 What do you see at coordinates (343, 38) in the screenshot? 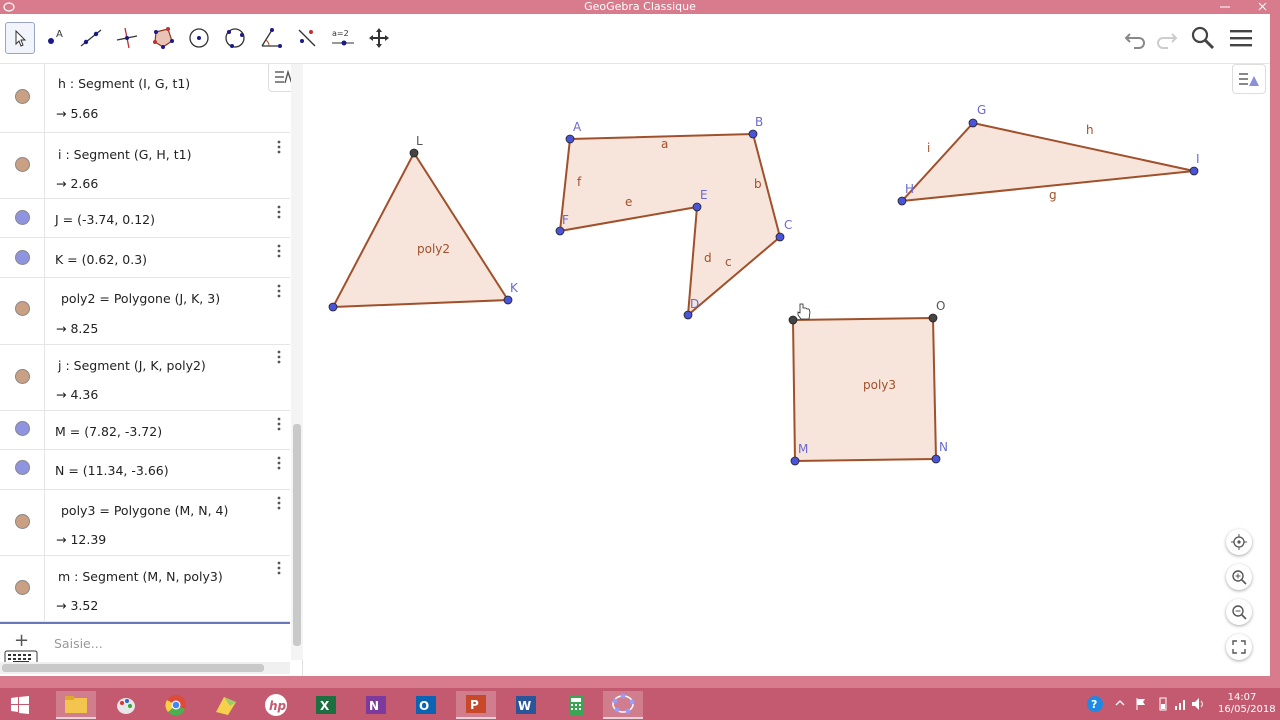
I see `slider-tool-button: a=2` at bounding box center [343, 38].